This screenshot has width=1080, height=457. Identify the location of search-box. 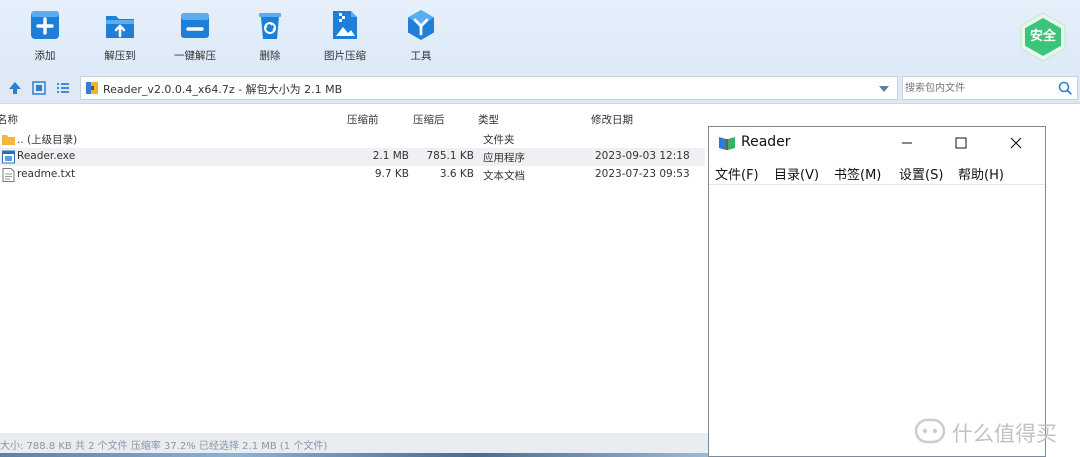
(990, 88).